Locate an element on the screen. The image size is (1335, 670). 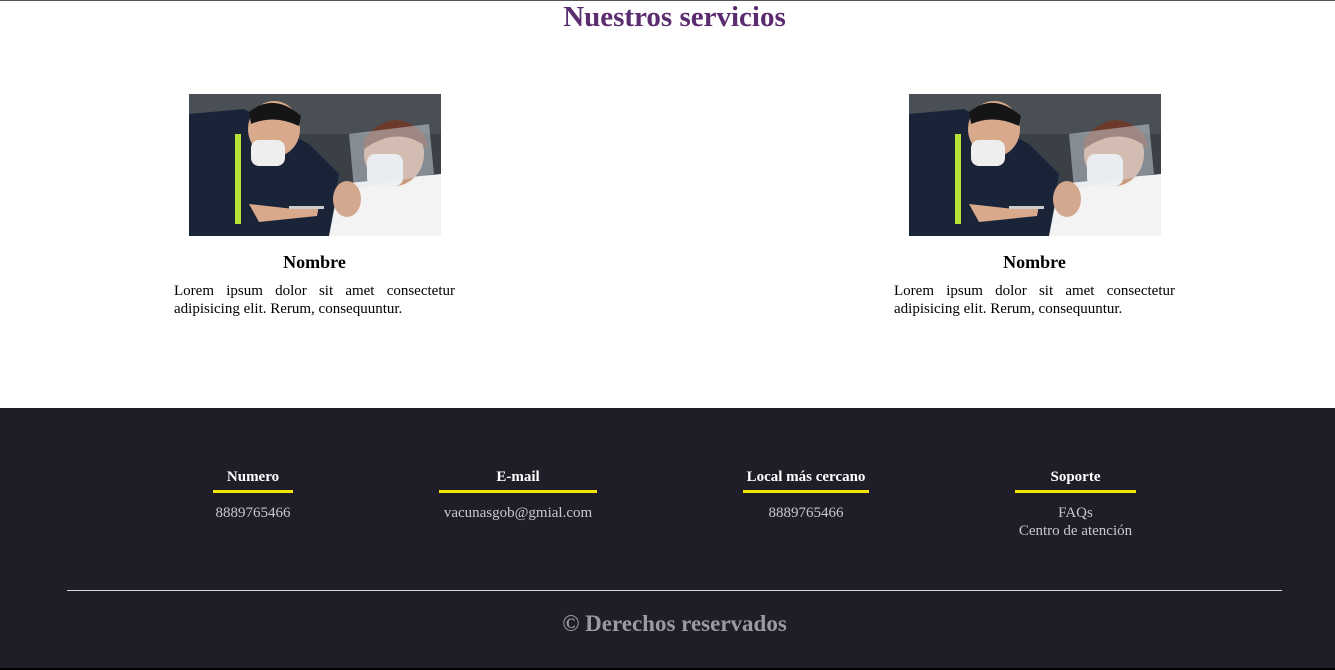
footer-column-nearest-location: Local más cercano 8889765466 is located at coordinates (806, 495).